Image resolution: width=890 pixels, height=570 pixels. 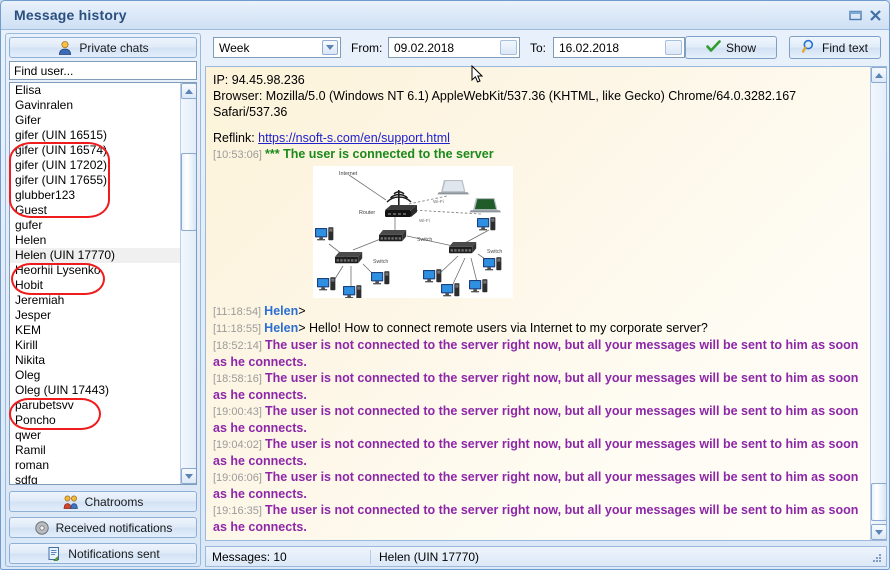 What do you see at coordinates (114, 47) in the screenshot?
I see `tab-private-chats-label: Private chats` at bounding box center [114, 47].